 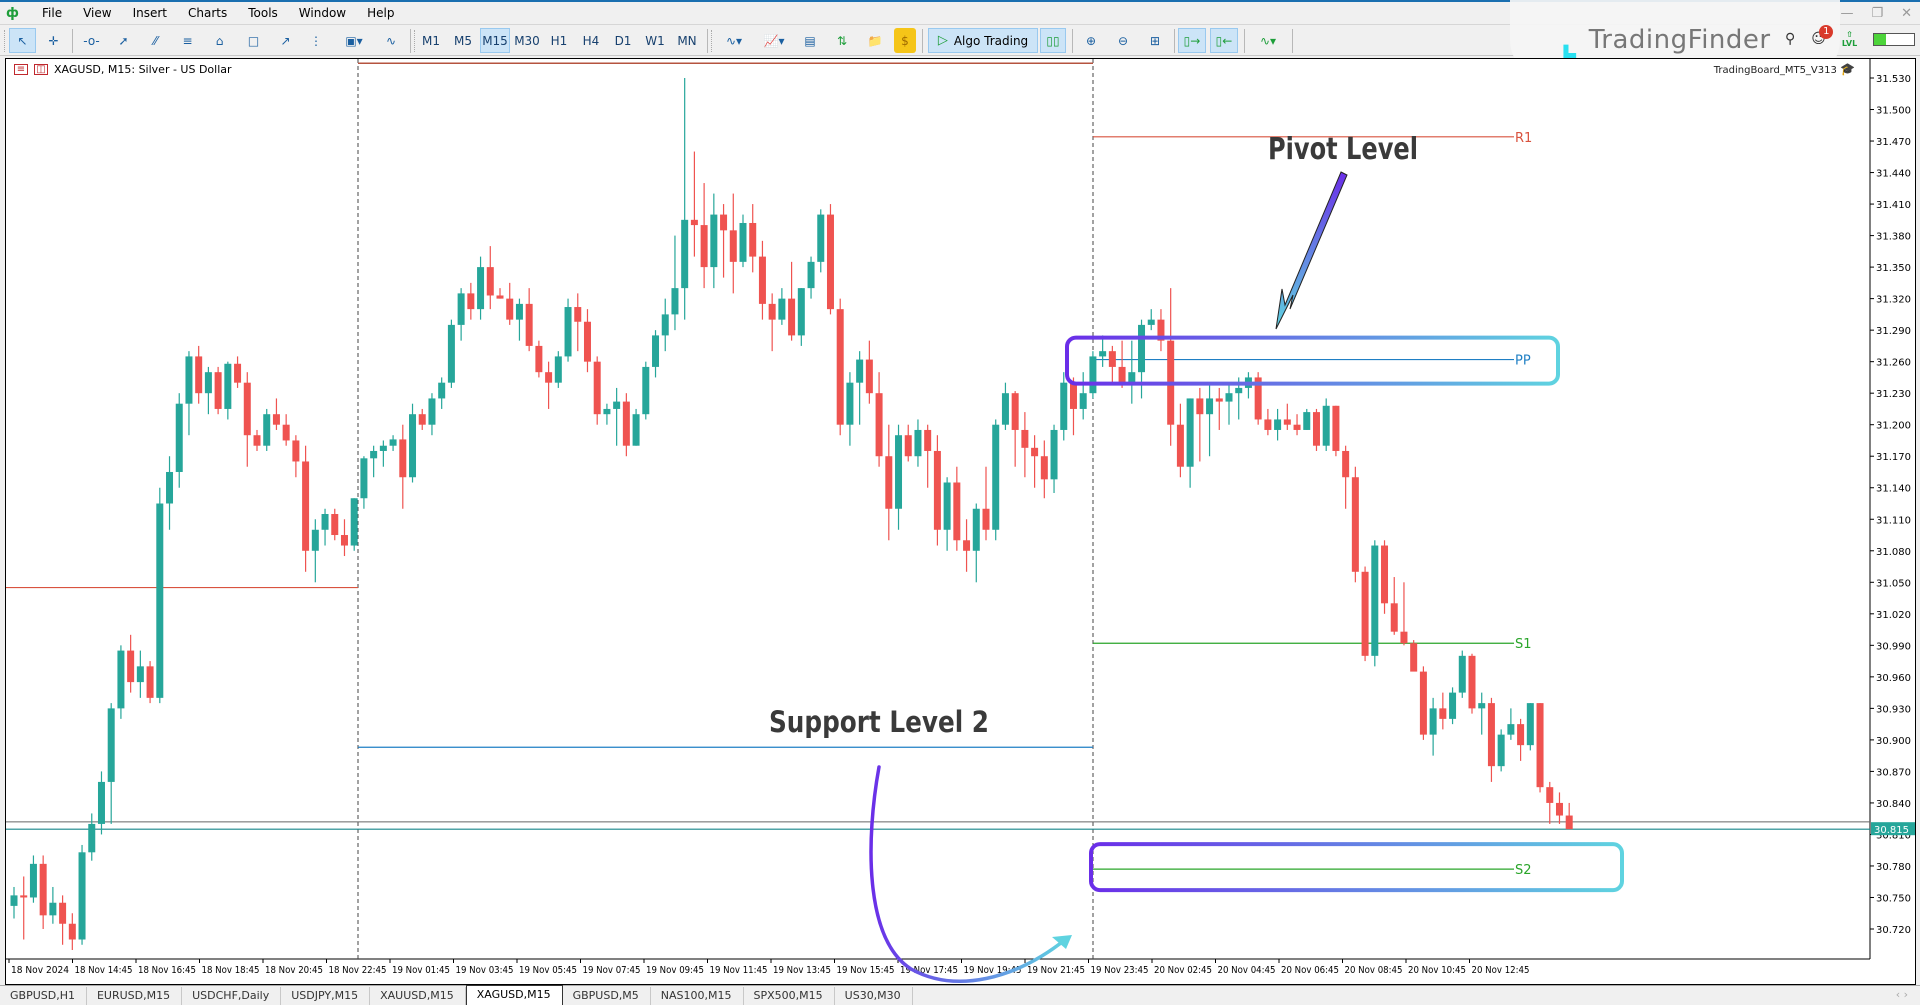 What do you see at coordinates (774, 40) in the screenshot?
I see `indicators-dropdown: 📈▾` at bounding box center [774, 40].